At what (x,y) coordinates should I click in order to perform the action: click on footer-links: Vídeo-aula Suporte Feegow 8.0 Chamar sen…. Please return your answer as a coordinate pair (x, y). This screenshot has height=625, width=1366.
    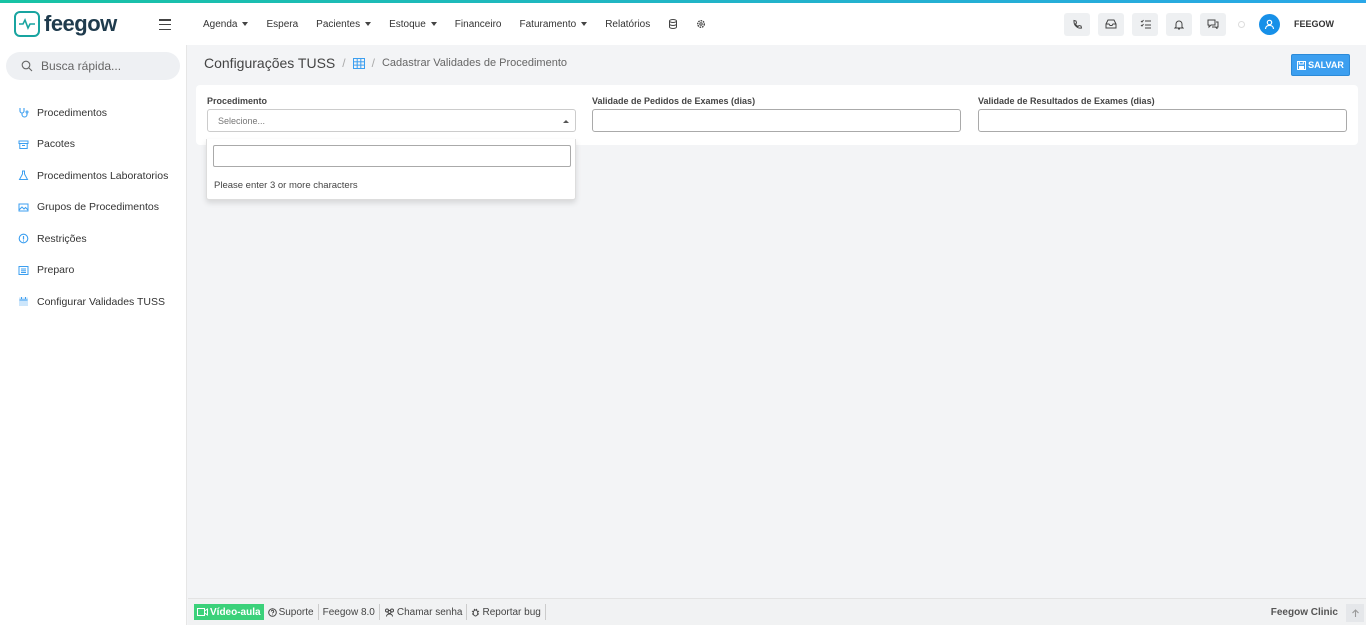
    Looking at the image, I should click on (370, 612).